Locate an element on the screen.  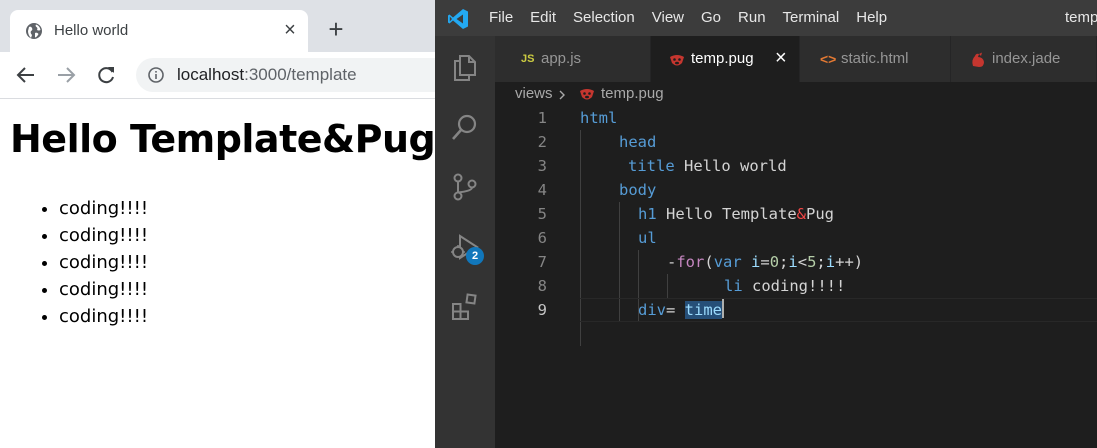
globe-icon is located at coordinates (34, 31).